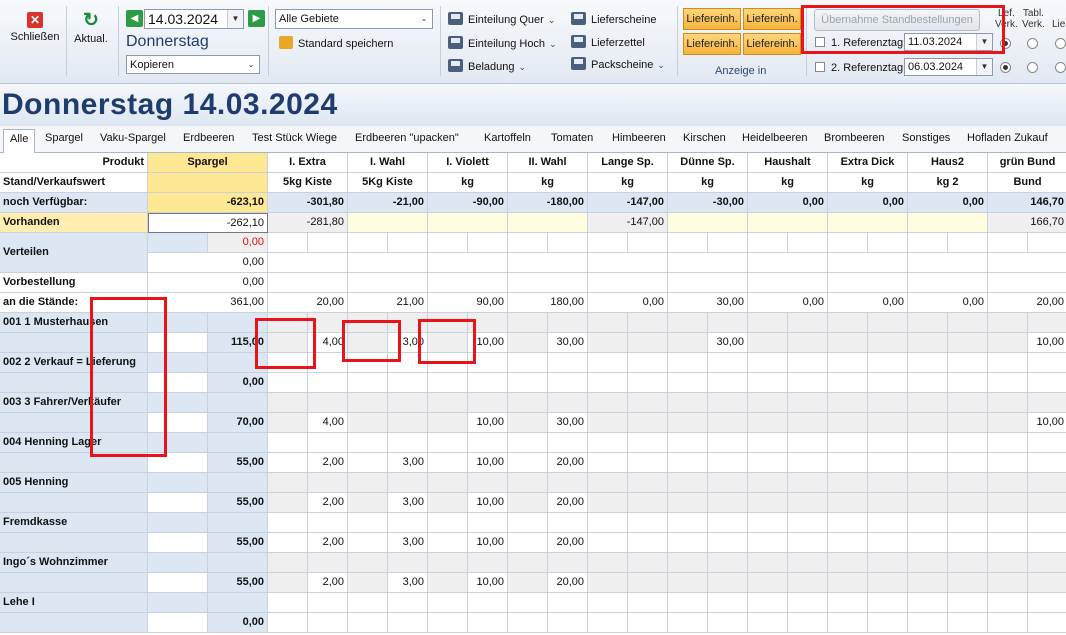 The image size is (1066, 635). What do you see at coordinates (788, 163) in the screenshot?
I see `column-header-product: Haushalt` at bounding box center [788, 163].